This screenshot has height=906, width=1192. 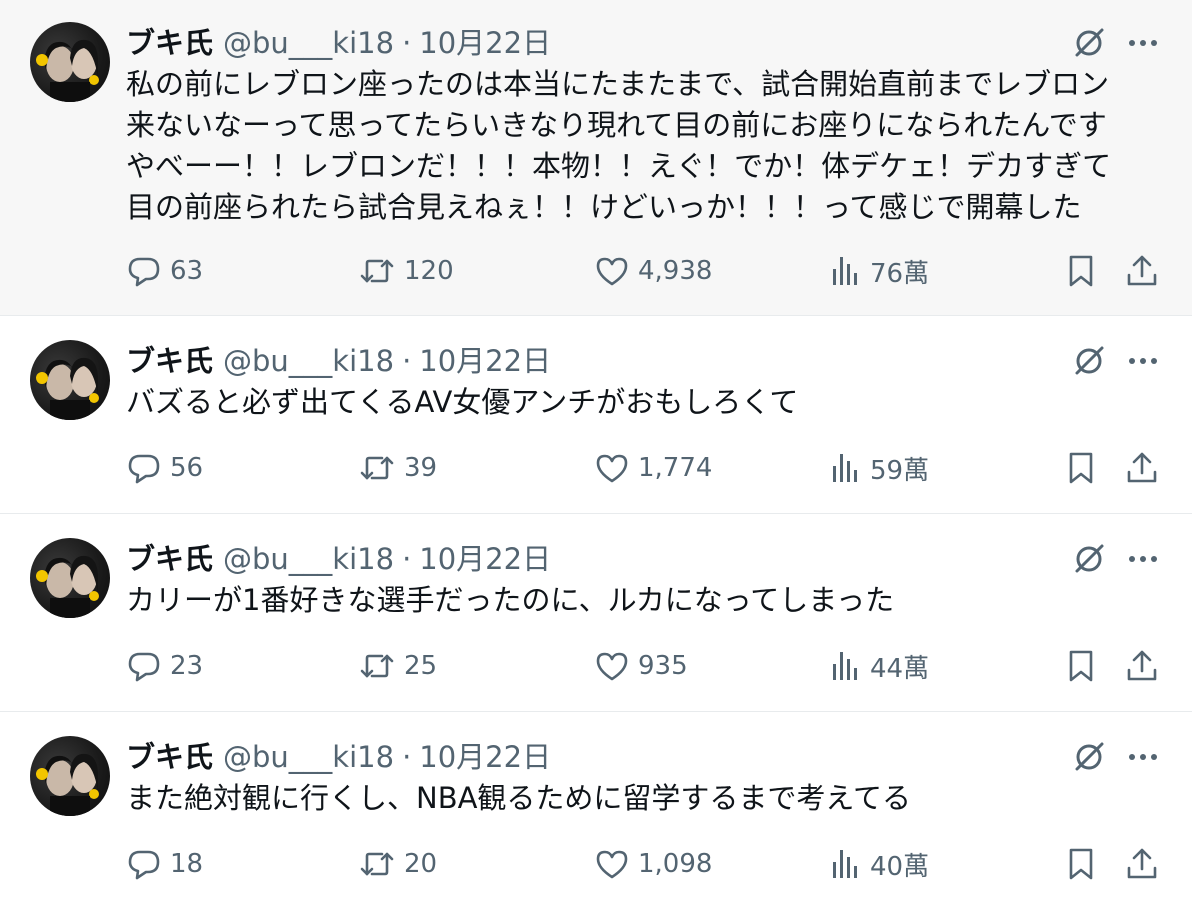 I want to click on reply-button: 63, so click(x=164, y=271).